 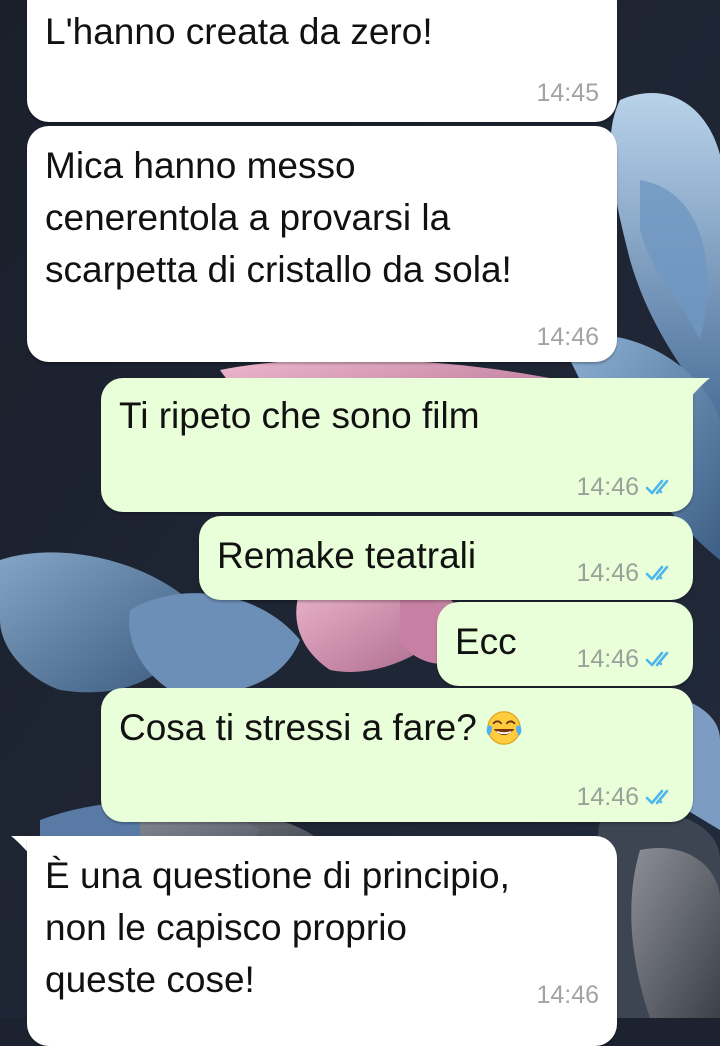 I want to click on message-meta: 14:45, so click(x=567, y=93).